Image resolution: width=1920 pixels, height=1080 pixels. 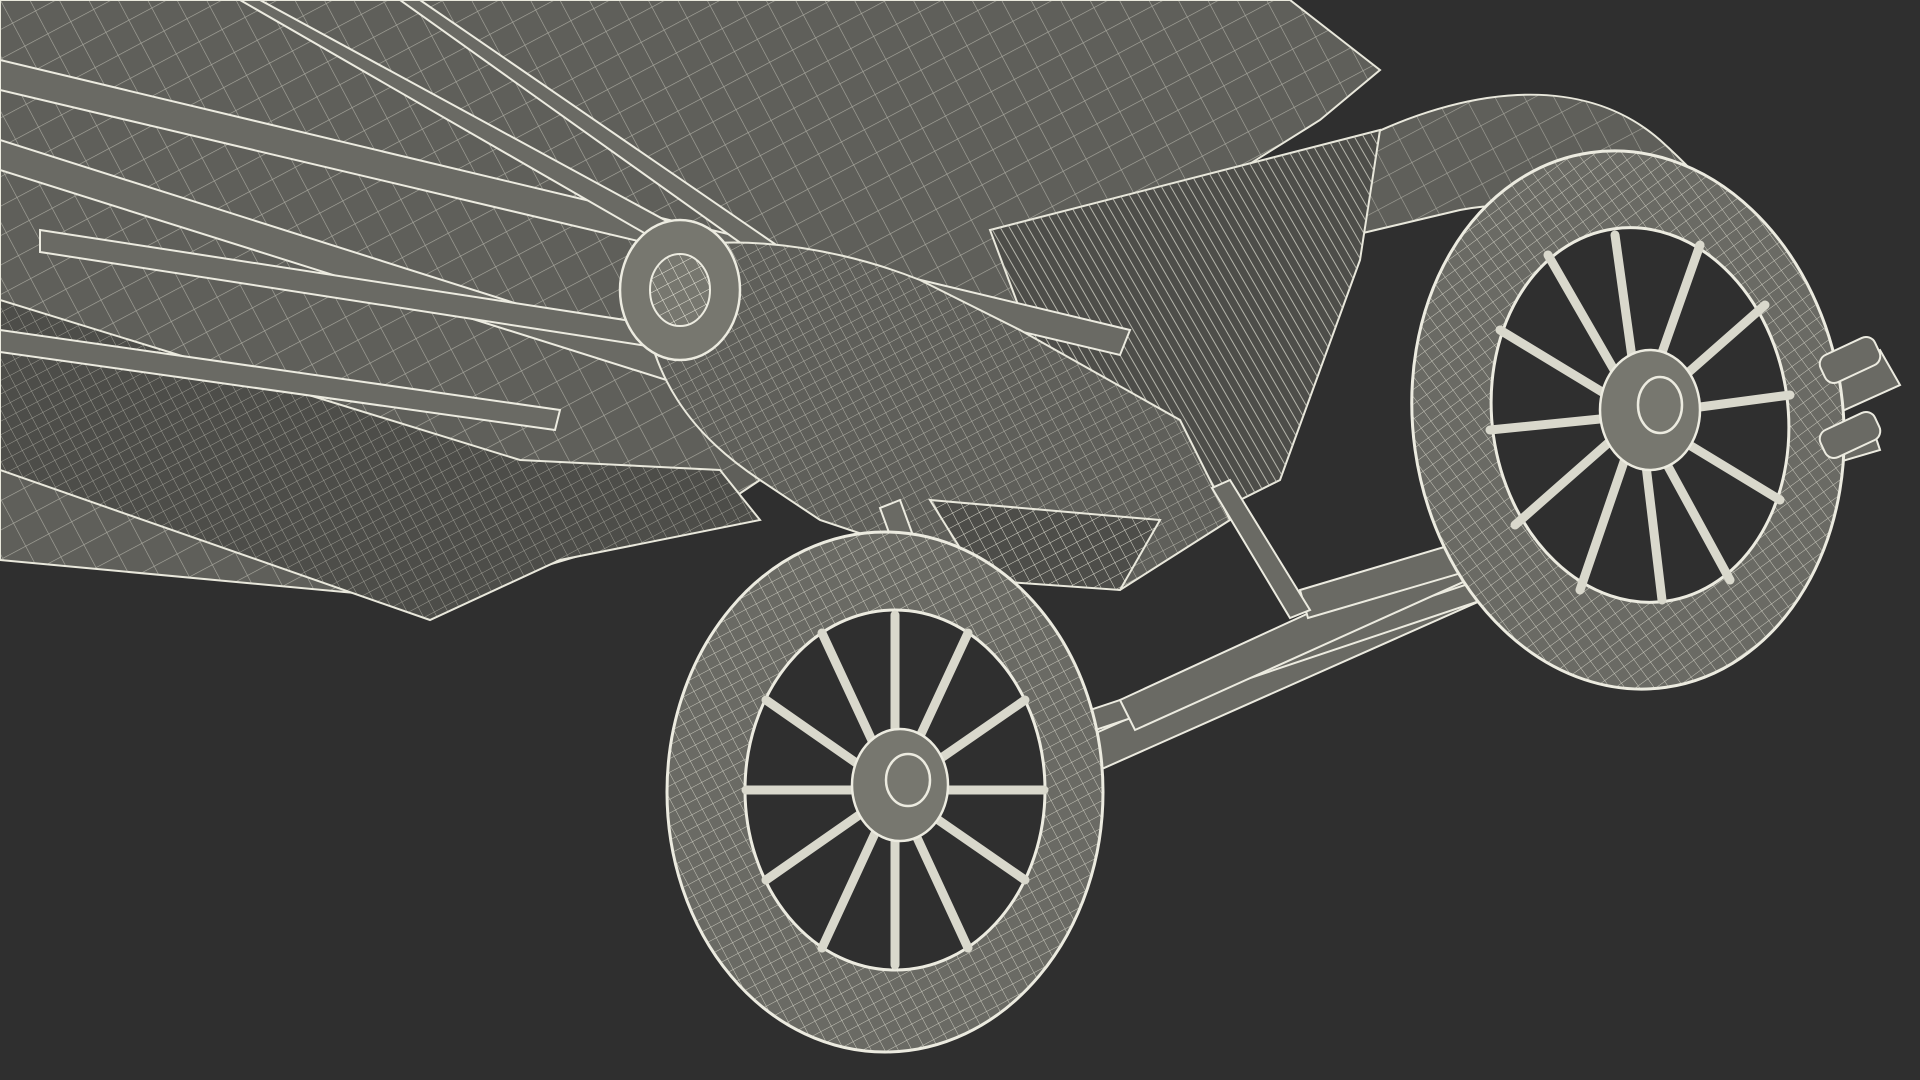 What do you see at coordinates (885, 792) in the screenshot?
I see `front-left-wheel` at bounding box center [885, 792].